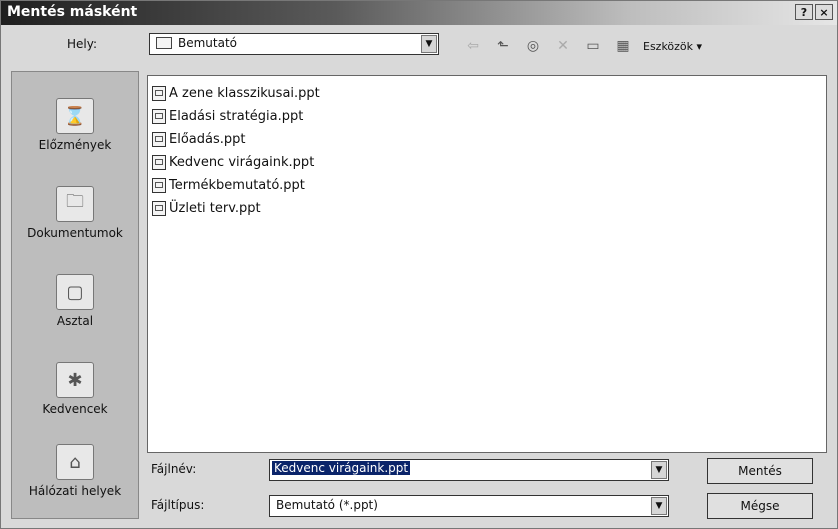 The height and width of the screenshot is (529, 838). What do you see at coordinates (75, 204) in the screenshot?
I see `documents-icon: 🗀` at bounding box center [75, 204].